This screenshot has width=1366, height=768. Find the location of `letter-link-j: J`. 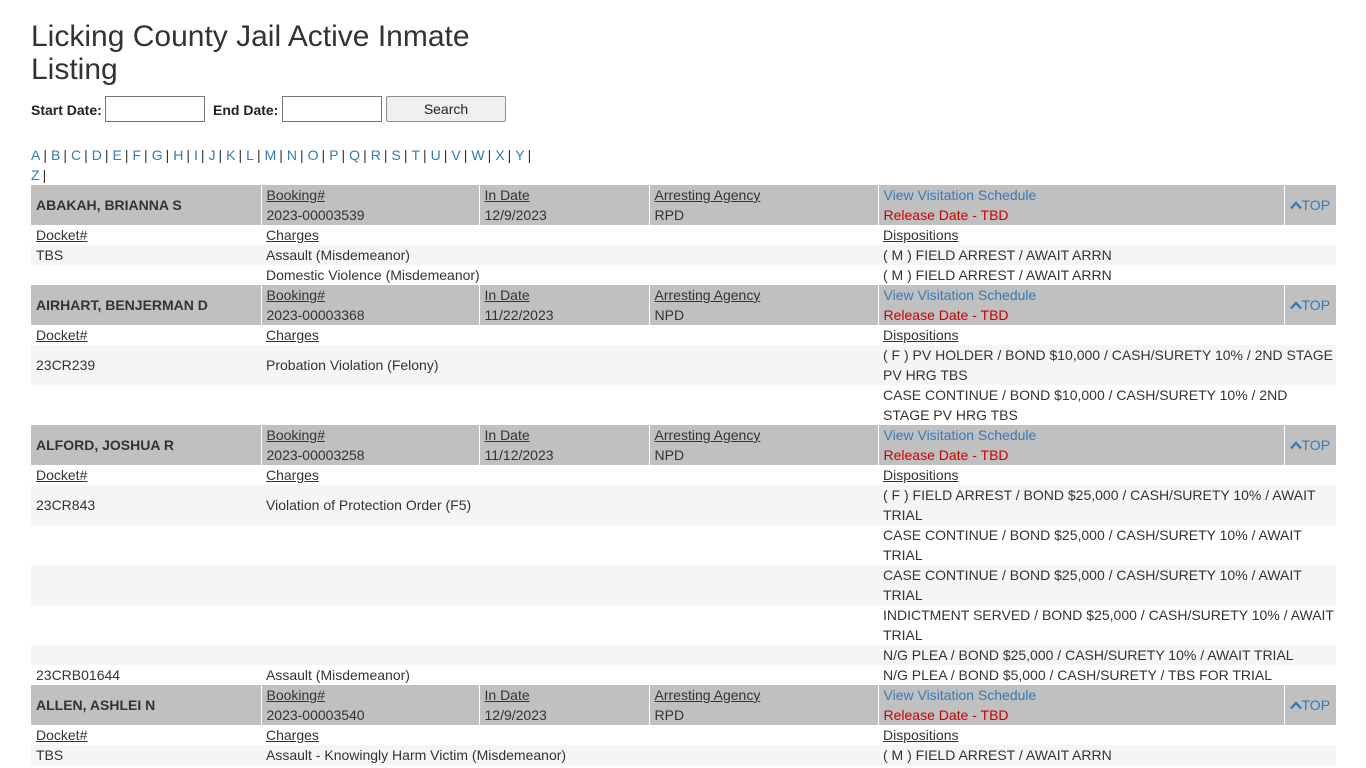

letter-link-j: J is located at coordinates (212, 155).